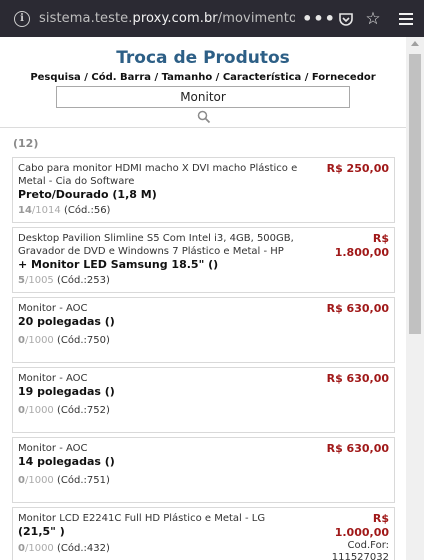 This screenshot has width=424, height=560. Describe the element at coordinates (41, 531) in the screenshot. I see `product-variant: (21,5" )` at that location.